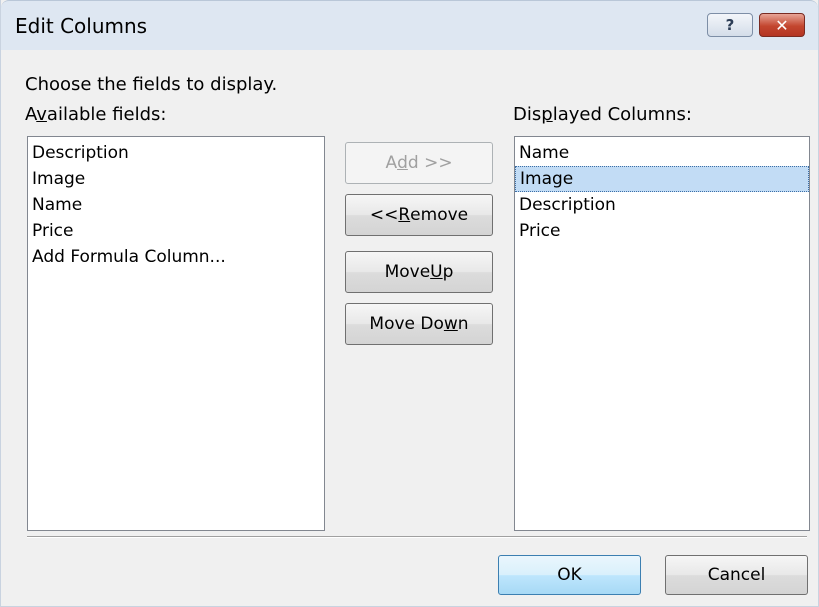  Describe the element at coordinates (96, 114) in the screenshot. I see `available-fields-label: Available fields:` at that location.